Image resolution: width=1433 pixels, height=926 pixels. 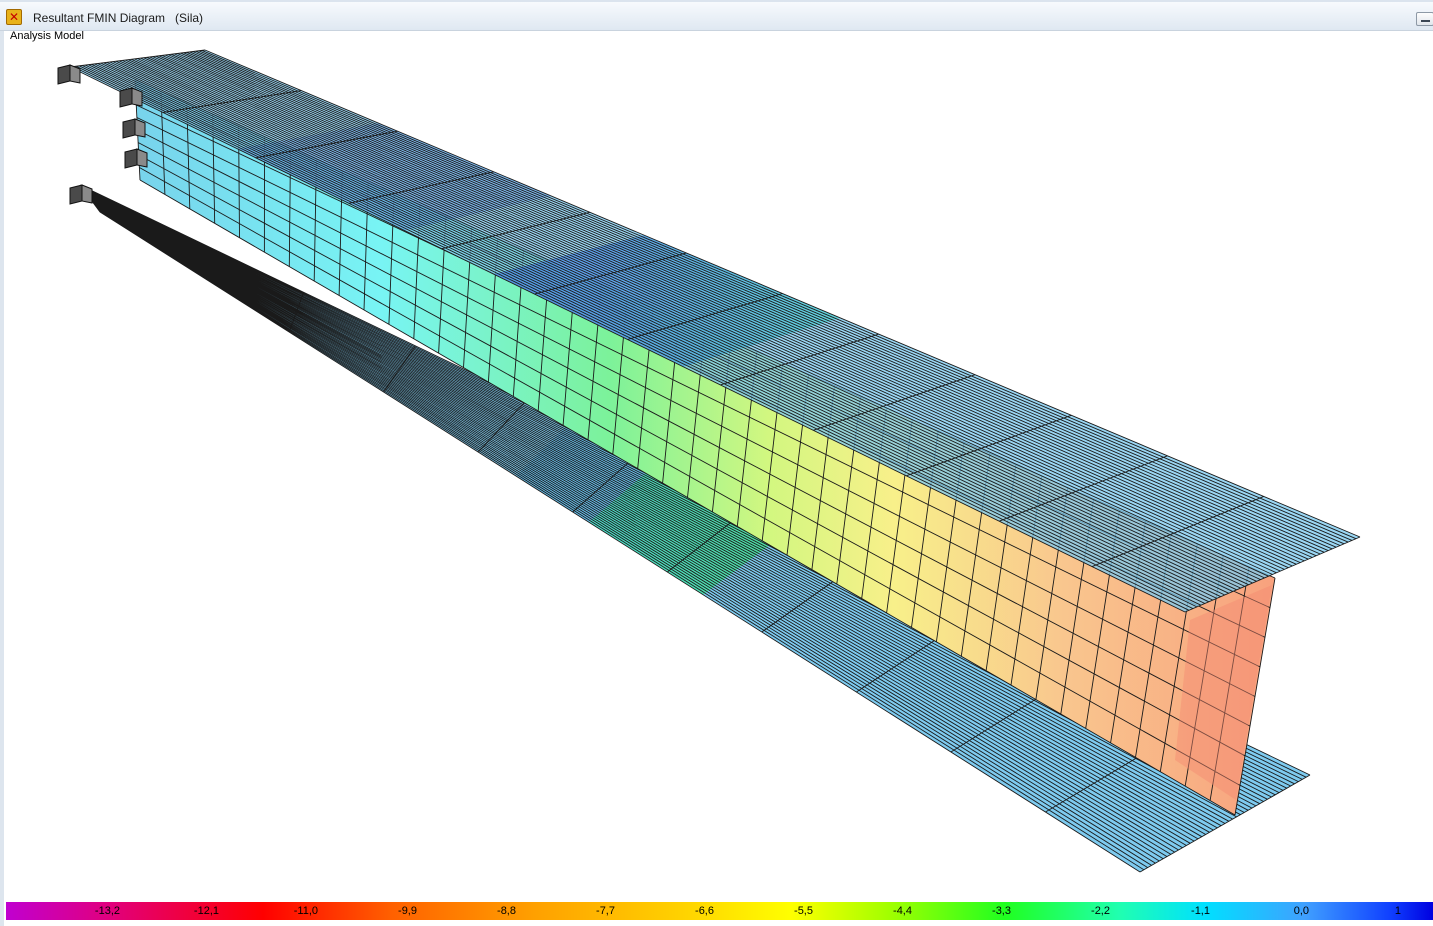 What do you see at coordinates (1200, 911) in the screenshot?
I see `legend-tick-label: -1,1` at bounding box center [1200, 911].